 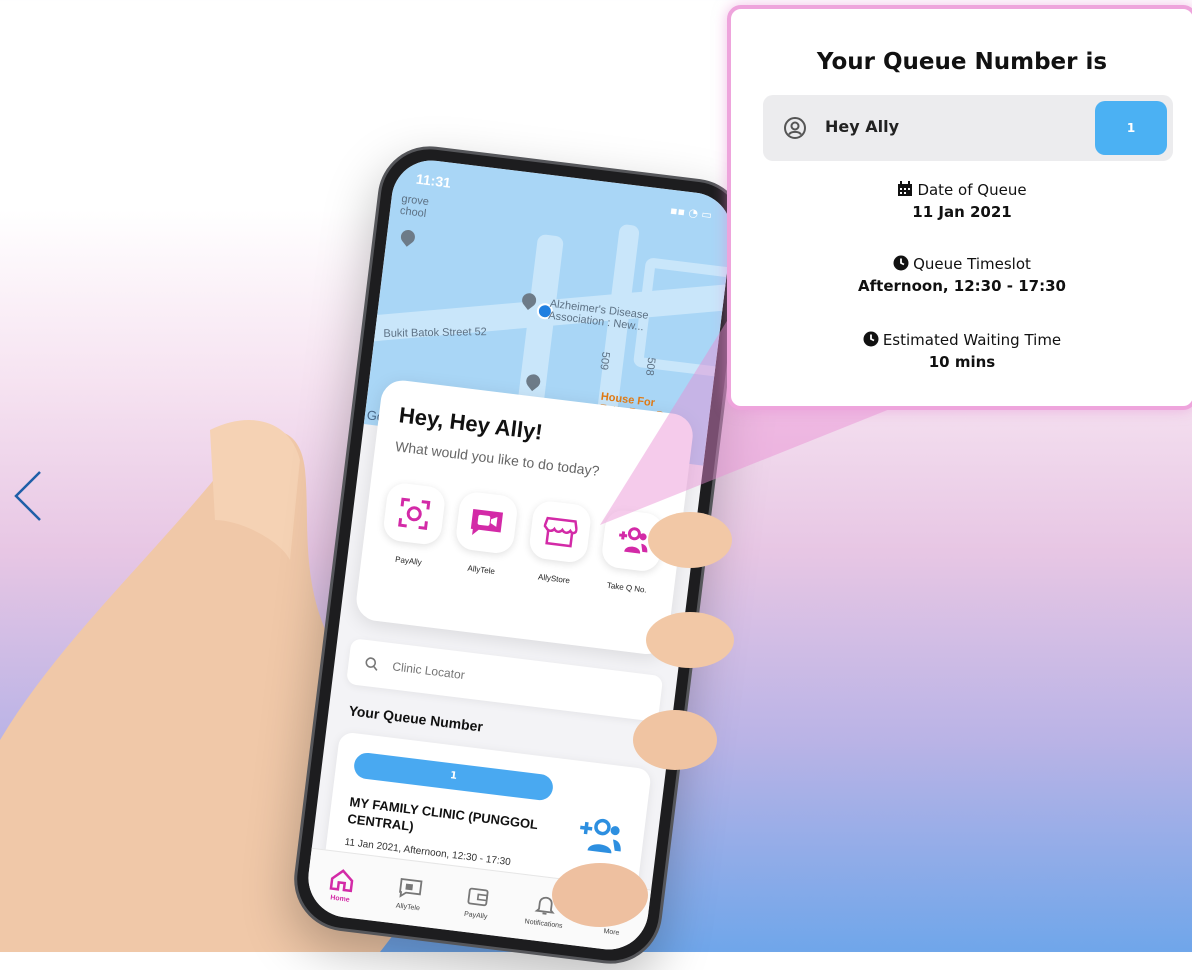 What do you see at coordinates (613, 918) in the screenshot?
I see `tab-more: More` at bounding box center [613, 918].